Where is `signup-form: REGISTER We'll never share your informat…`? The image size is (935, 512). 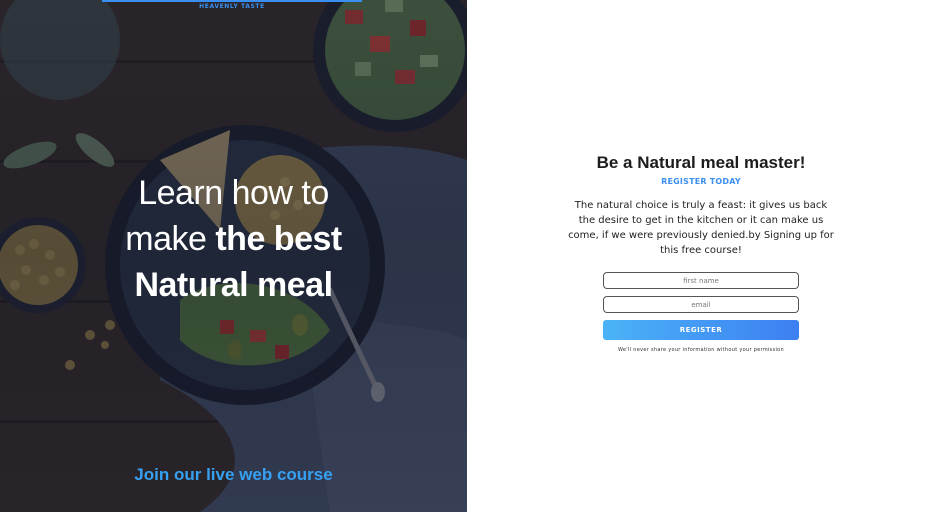 signup-form: REGISTER We'll never share your informat… is located at coordinates (701, 312).